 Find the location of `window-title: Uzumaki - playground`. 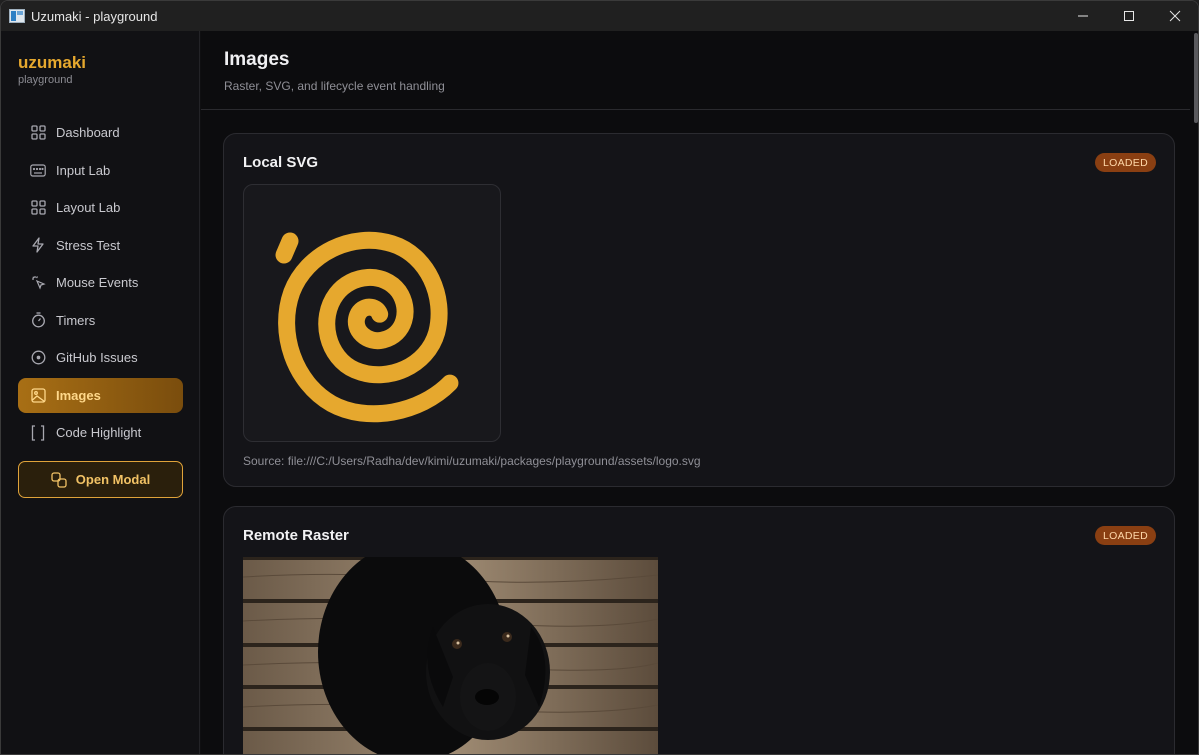

window-title: Uzumaki - playground is located at coordinates (94, 16).